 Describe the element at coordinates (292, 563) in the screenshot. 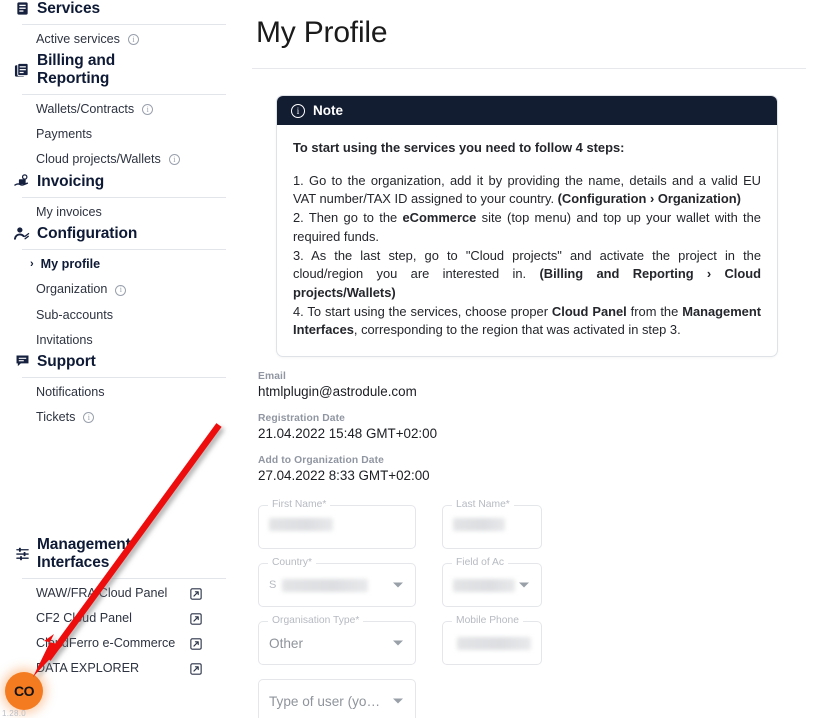

I see `field-label: Country*` at that location.